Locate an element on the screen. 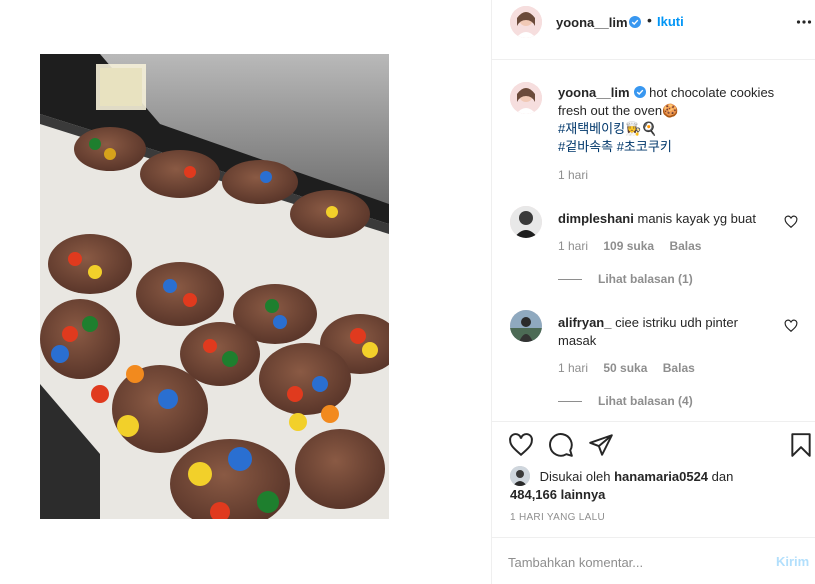 The width and height of the screenshot is (815, 584). comment-bubble-icon is located at coordinates (561, 445).